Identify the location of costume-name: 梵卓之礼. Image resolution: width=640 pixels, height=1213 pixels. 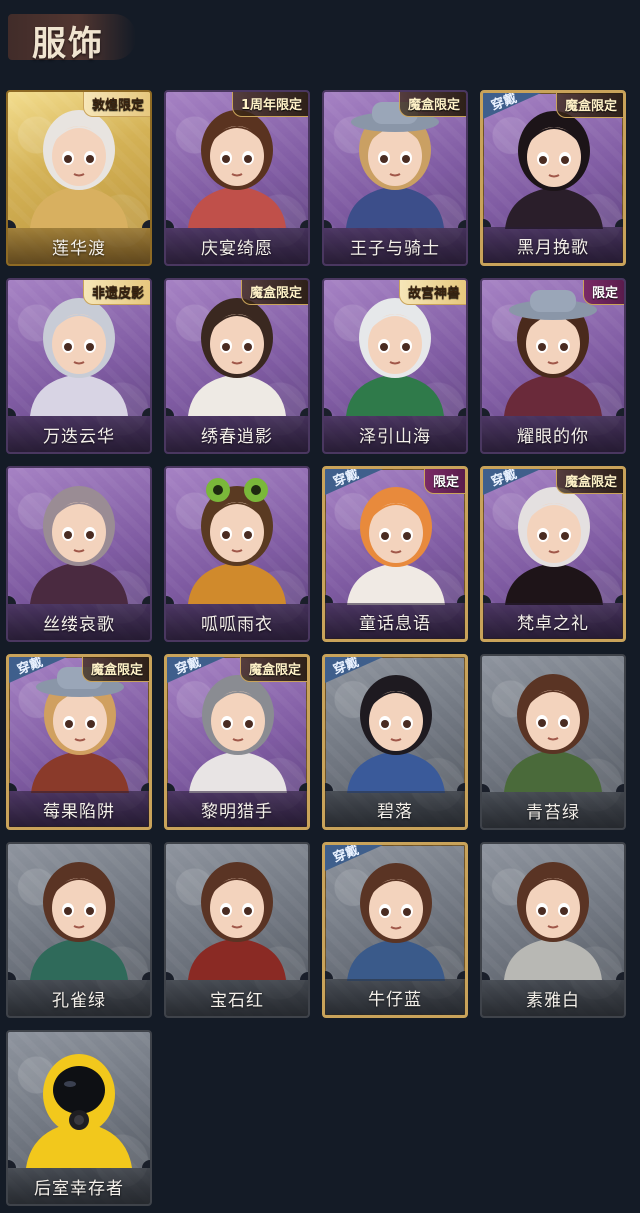
(553, 623).